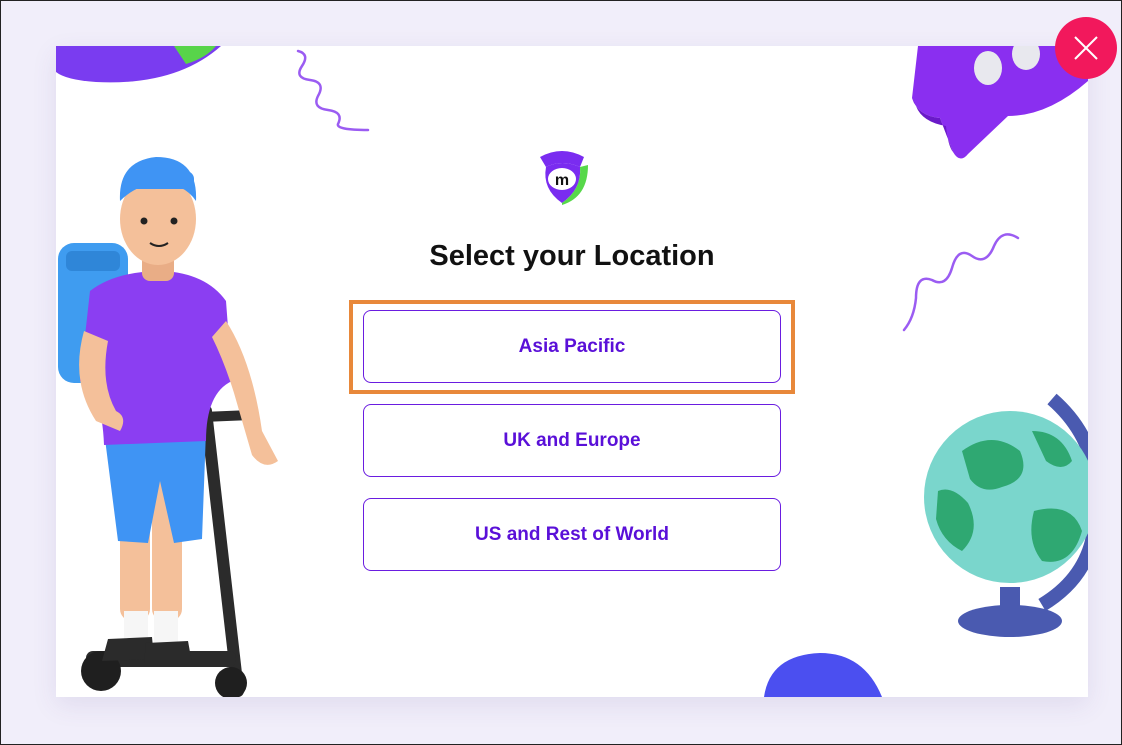 This screenshot has height=745, width=1122. What do you see at coordinates (168, 427) in the screenshot?
I see `person-scooter-illustration` at bounding box center [168, 427].